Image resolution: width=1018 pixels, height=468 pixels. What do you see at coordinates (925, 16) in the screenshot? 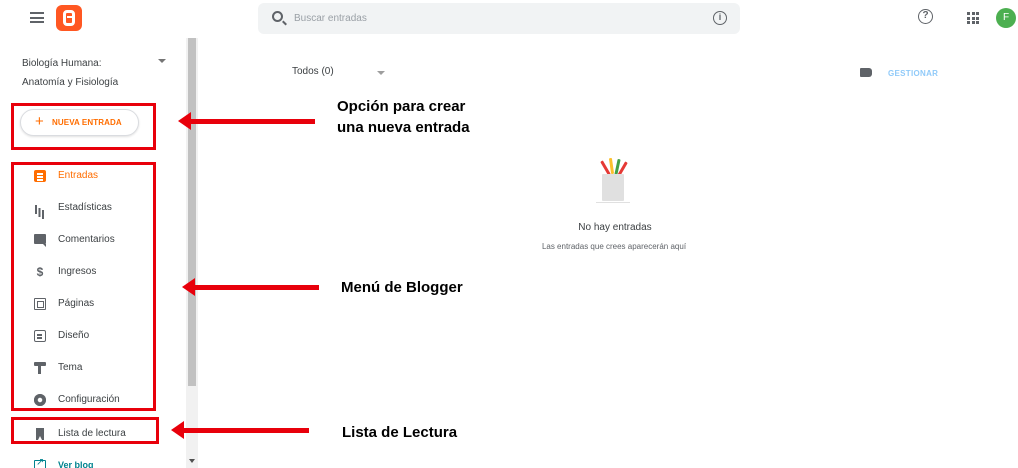
I see `help-icon: ?` at bounding box center [925, 16].